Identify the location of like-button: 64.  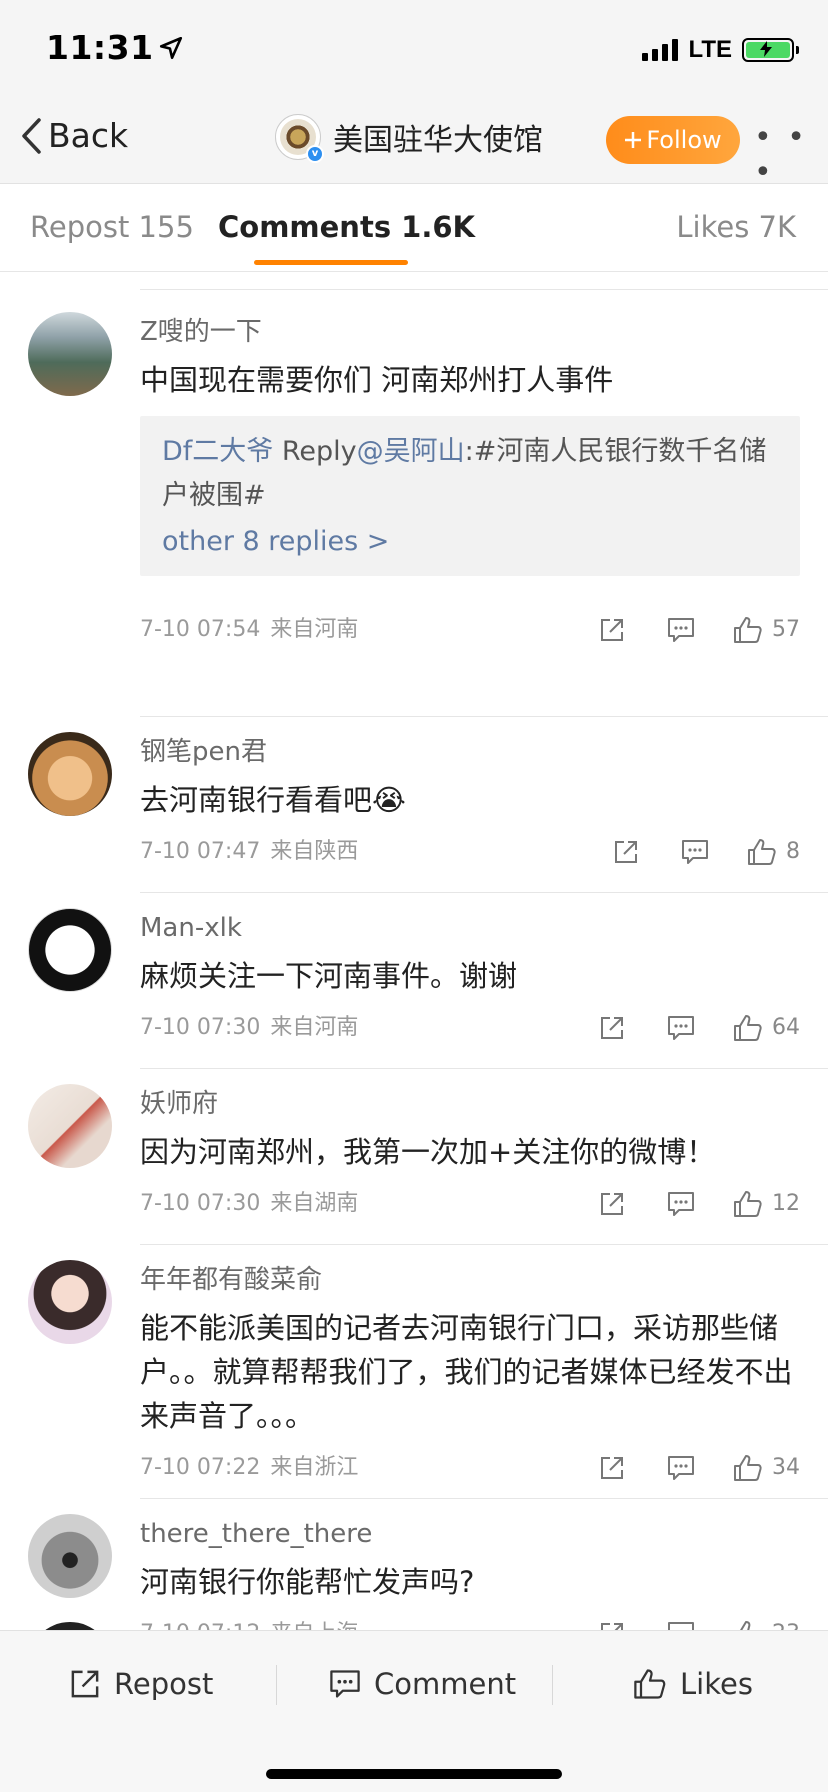
(766, 1028).